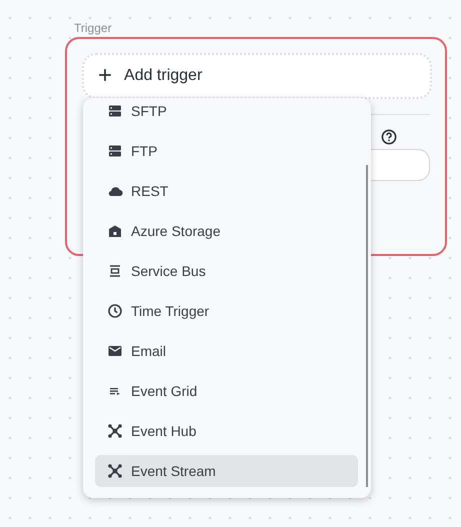  What do you see at coordinates (226, 431) in the screenshot?
I see `menu-item: Event Hub` at bounding box center [226, 431].